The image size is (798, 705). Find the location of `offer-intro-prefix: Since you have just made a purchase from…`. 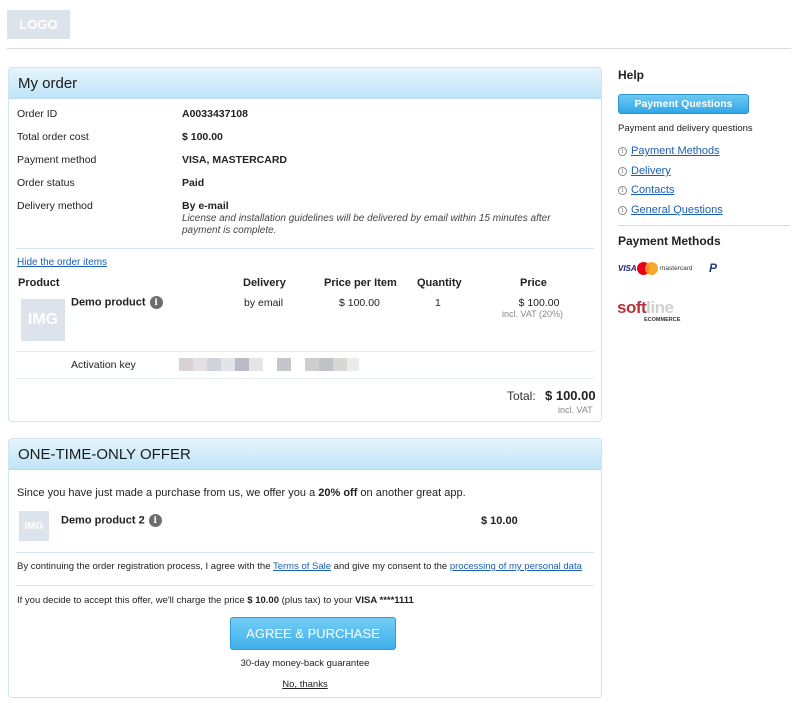

offer-intro-prefix: Since you have just made a purchase from… is located at coordinates (168, 493).